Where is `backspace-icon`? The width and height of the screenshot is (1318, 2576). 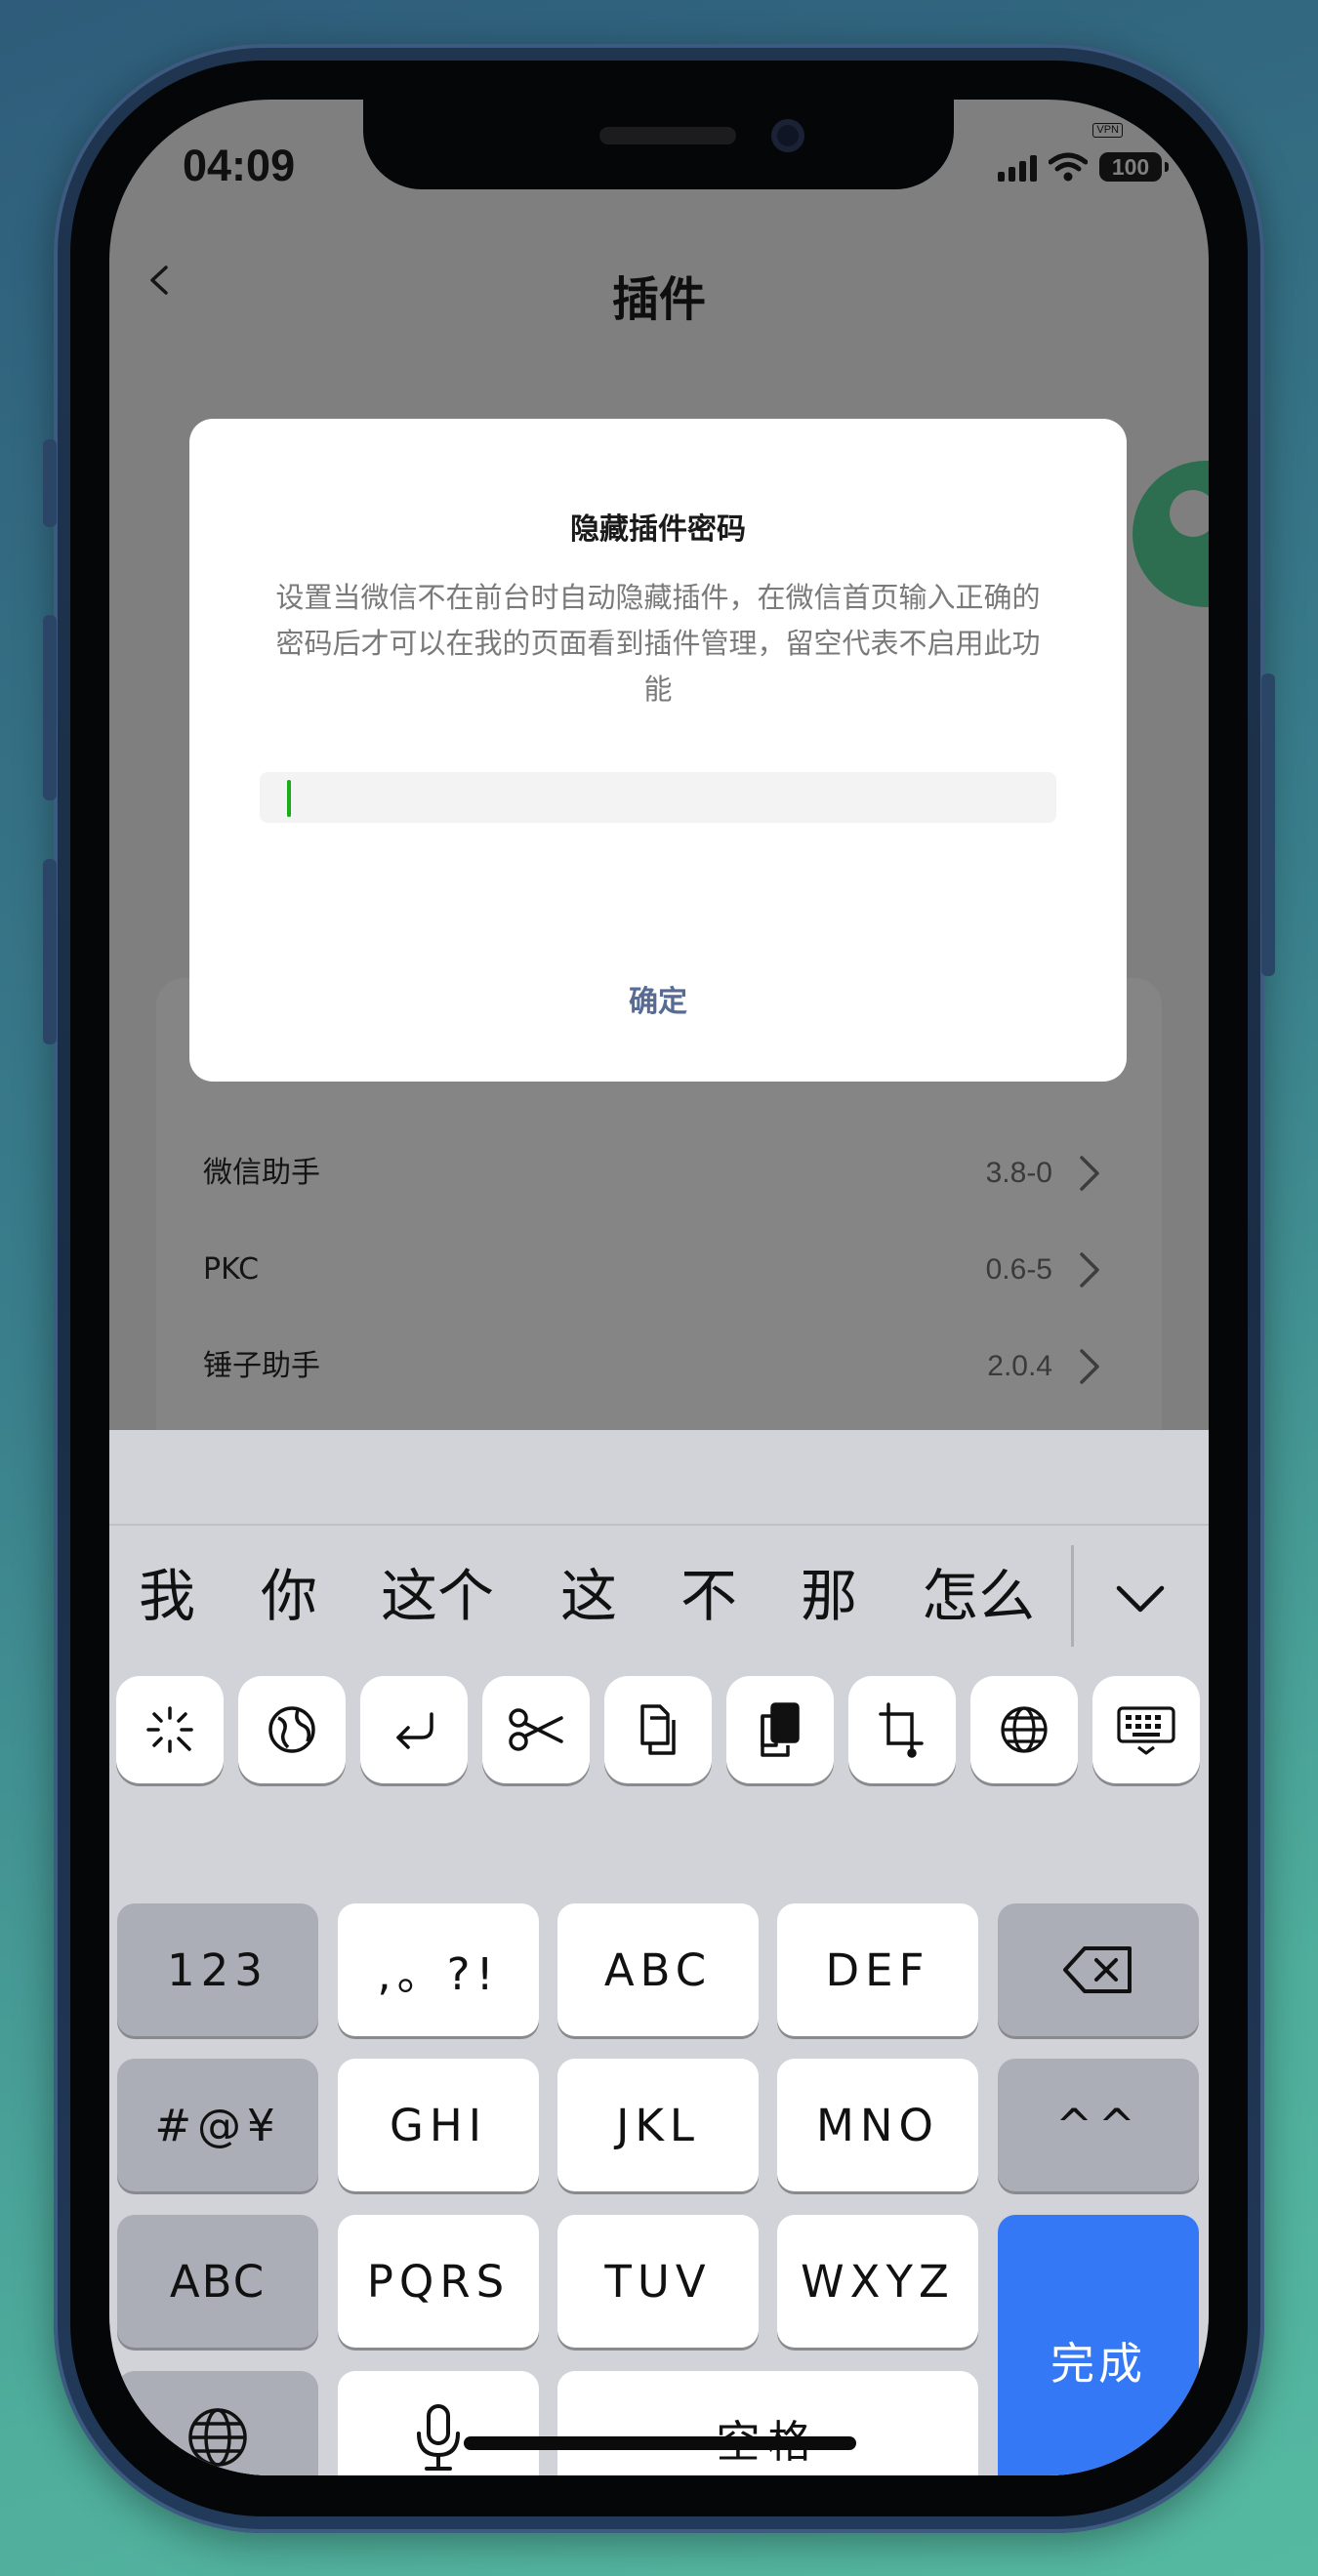 backspace-icon is located at coordinates (1097, 1969).